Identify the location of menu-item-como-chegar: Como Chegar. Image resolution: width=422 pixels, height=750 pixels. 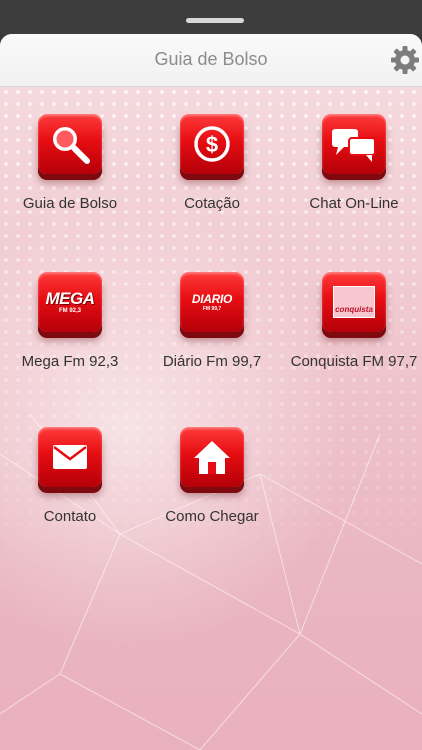
(212, 477).